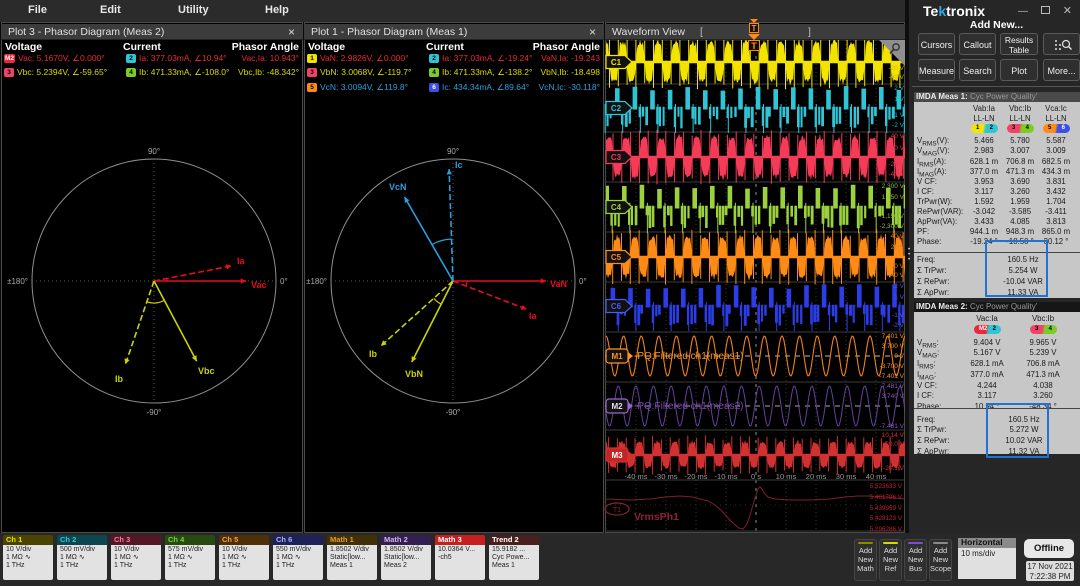 The width and height of the screenshot is (1080, 586). What do you see at coordinates (688, 356) in the screenshot?
I see `svg-text: -PQ:Filtered ch1(meas1)` at bounding box center [688, 356].